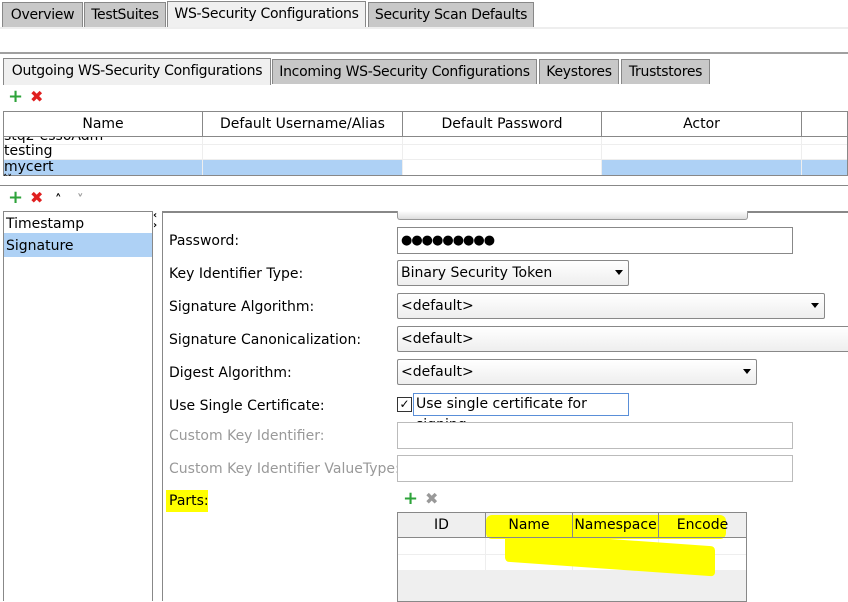 This screenshot has height=602, width=848. Describe the element at coordinates (247, 406) in the screenshot. I see `single-cert-label: Use Single Certificate:` at that location.